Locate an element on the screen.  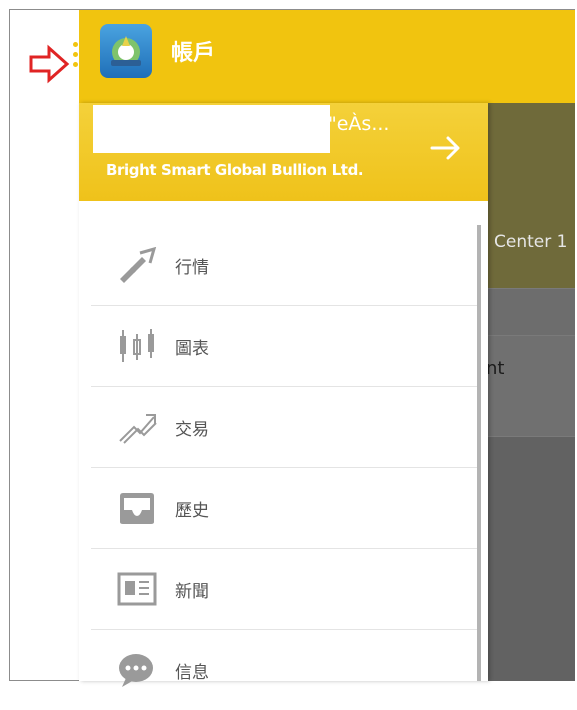
broker-name: Bright Smart Global Bullion Ltd. is located at coordinates (235, 170).